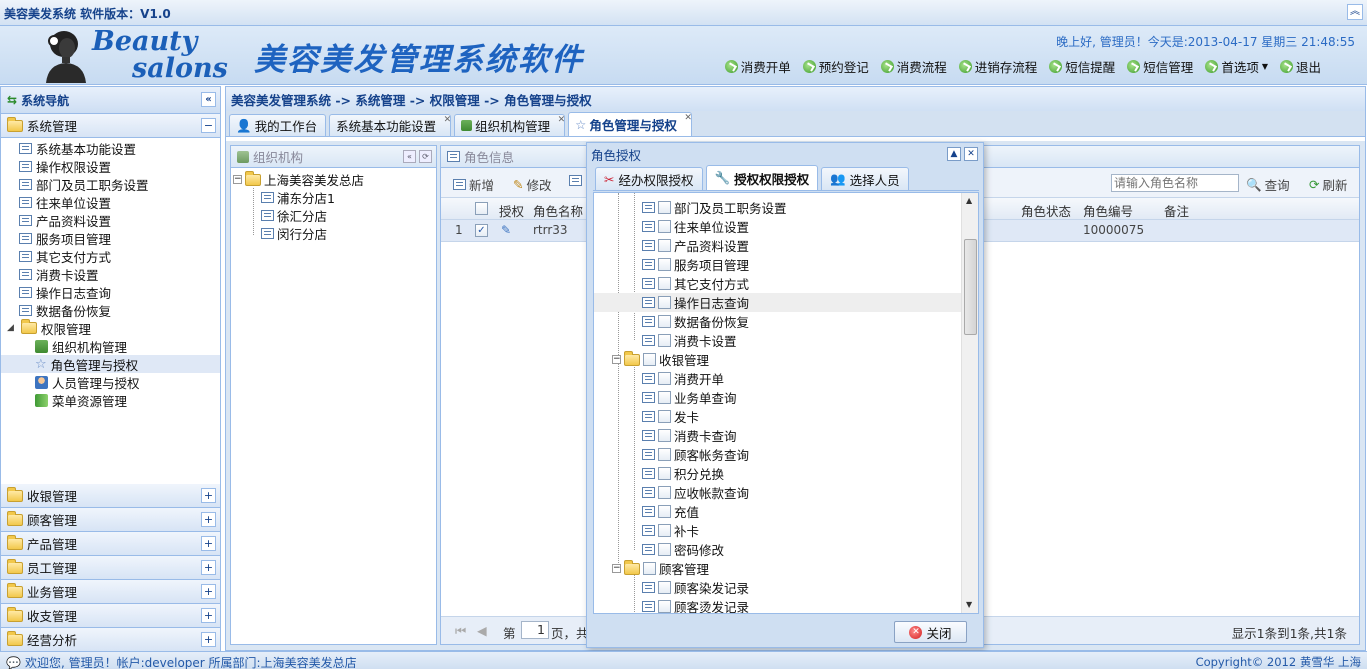 This screenshot has height=669, width=1367. Describe the element at coordinates (110, 640) in the screenshot. I see `section-header-analysis: 经营分析 +` at that location.